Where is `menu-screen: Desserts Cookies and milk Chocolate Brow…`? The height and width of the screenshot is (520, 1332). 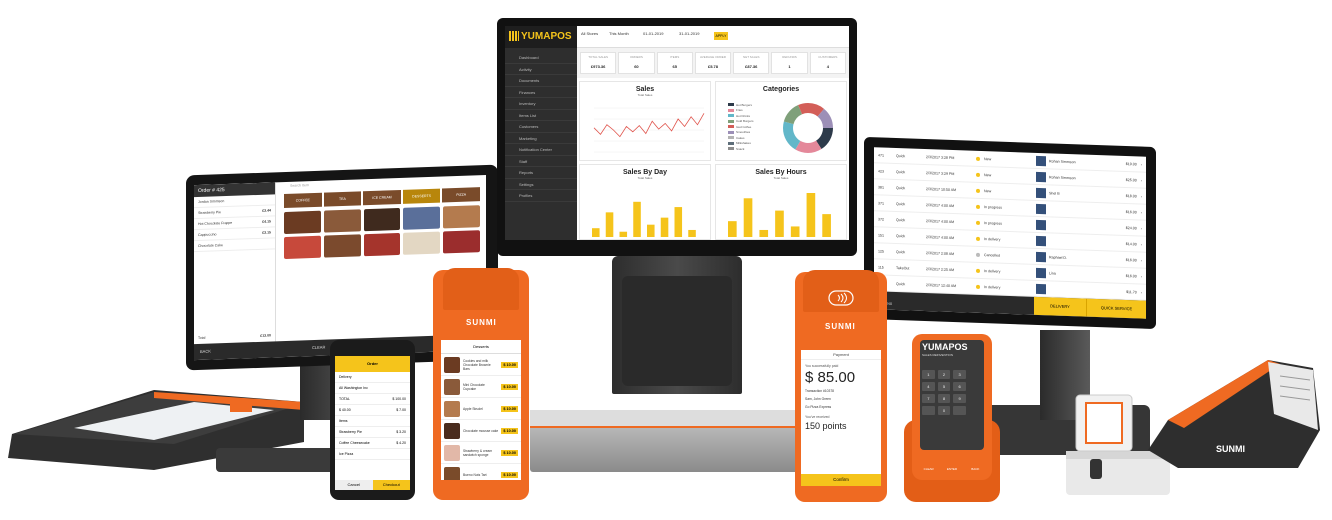 menu-screen: Desserts Cookies and milk Chocolate Brow… is located at coordinates (481, 410).